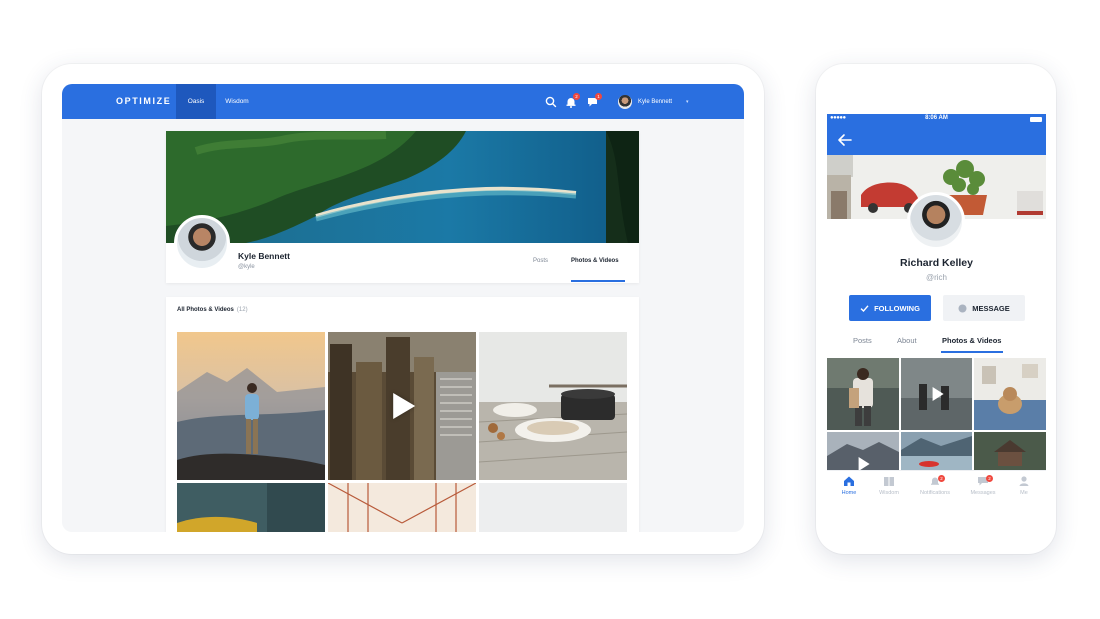  What do you see at coordinates (983, 485) in the screenshot?
I see `tabbar-messages: 2 Messages` at bounding box center [983, 485].